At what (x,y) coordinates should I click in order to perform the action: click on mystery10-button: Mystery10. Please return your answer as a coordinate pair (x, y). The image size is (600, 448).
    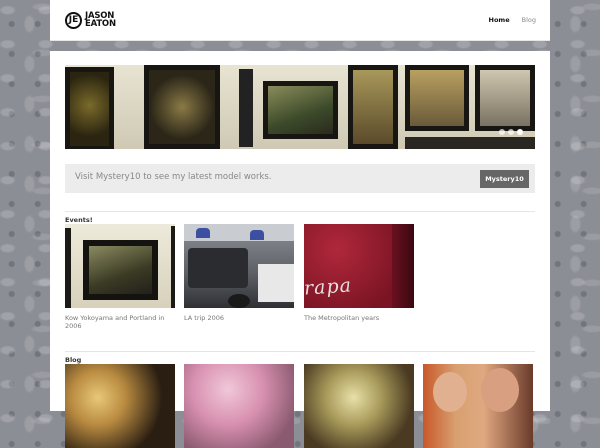
    Looking at the image, I should click on (504, 179).